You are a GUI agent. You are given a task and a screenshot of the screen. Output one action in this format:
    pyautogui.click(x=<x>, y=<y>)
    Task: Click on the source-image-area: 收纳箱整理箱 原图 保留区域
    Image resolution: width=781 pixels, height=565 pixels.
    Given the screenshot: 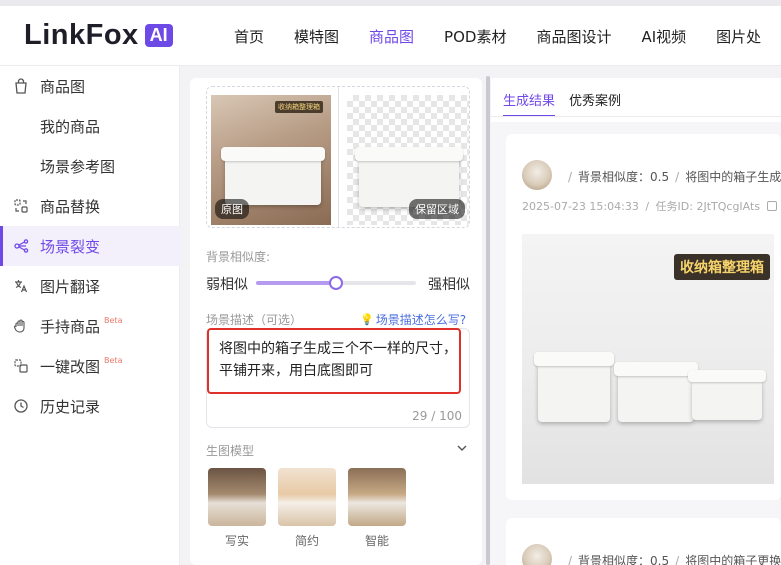 What is the action you would take?
    pyautogui.click(x=338, y=157)
    